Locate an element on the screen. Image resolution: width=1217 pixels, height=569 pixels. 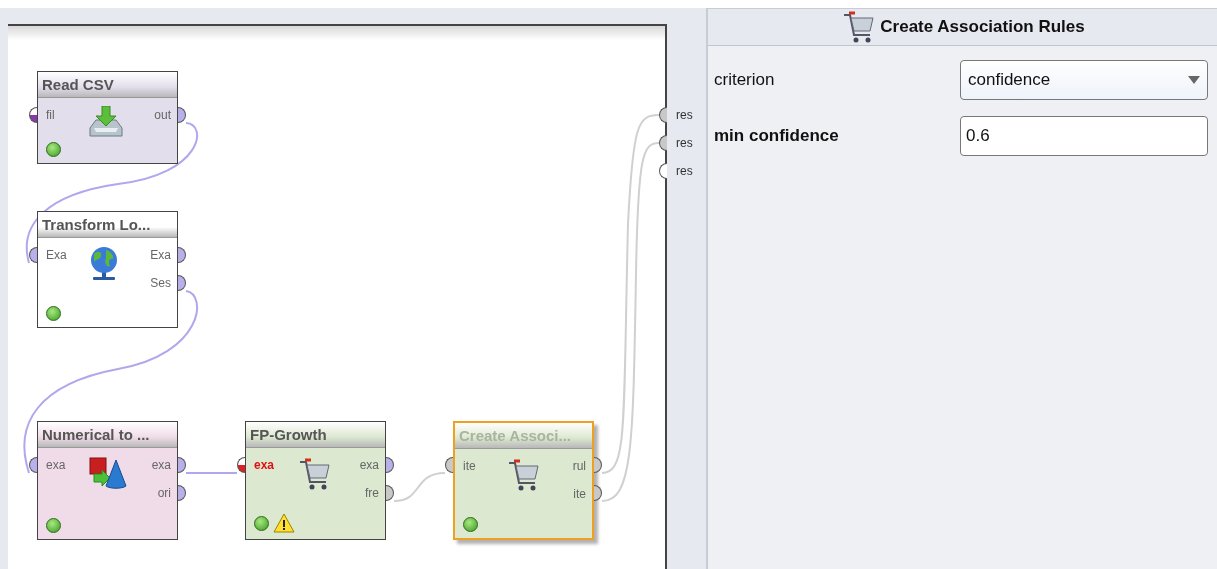
node-title: FP-Growth is located at coordinates (315, 435).